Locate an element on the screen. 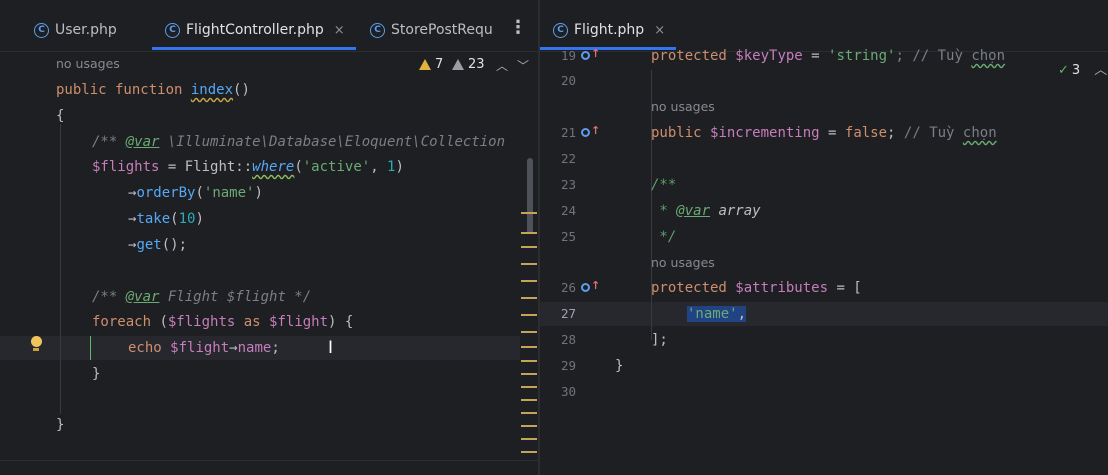  code-line: echo $flight→name; is located at coordinates (204, 348).